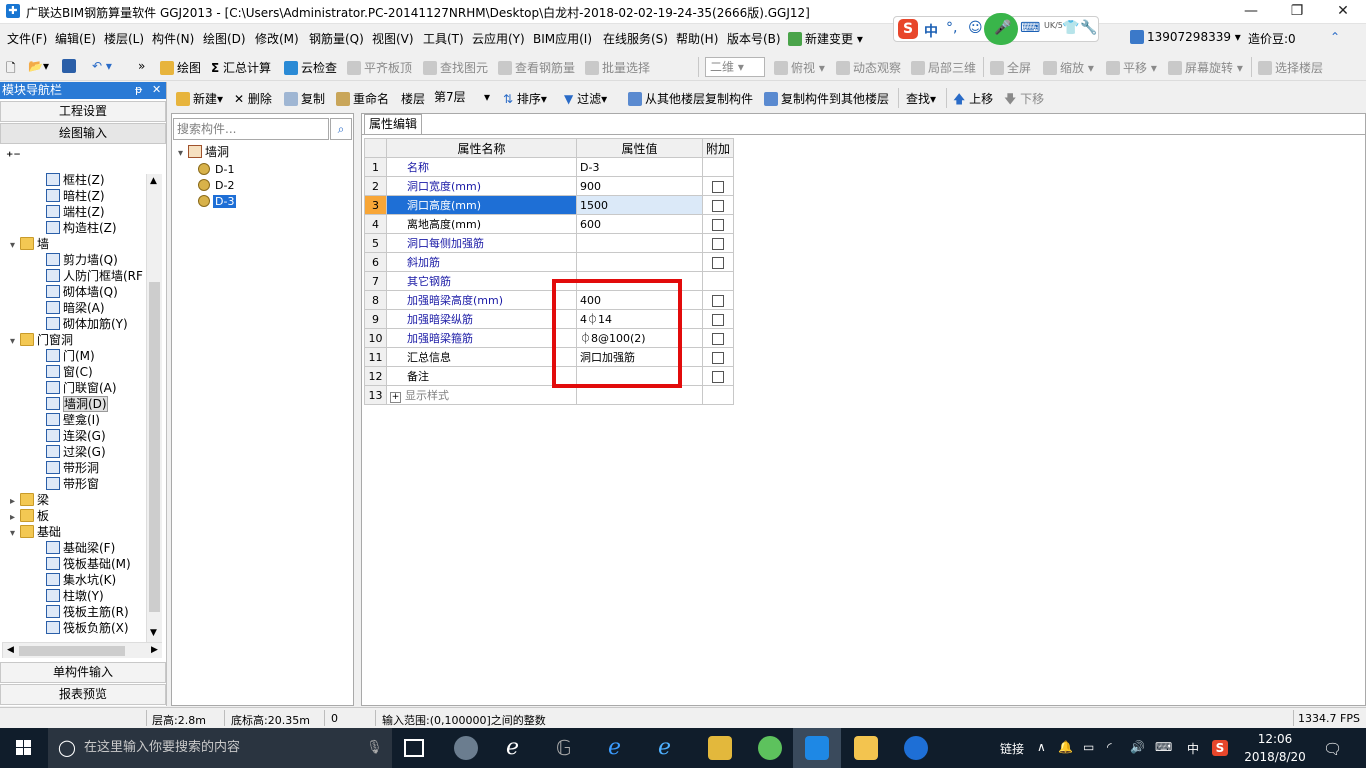  What do you see at coordinates (277, 38) in the screenshot?
I see `menu-modify: 修改(M)` at bounding box center [277, 38].